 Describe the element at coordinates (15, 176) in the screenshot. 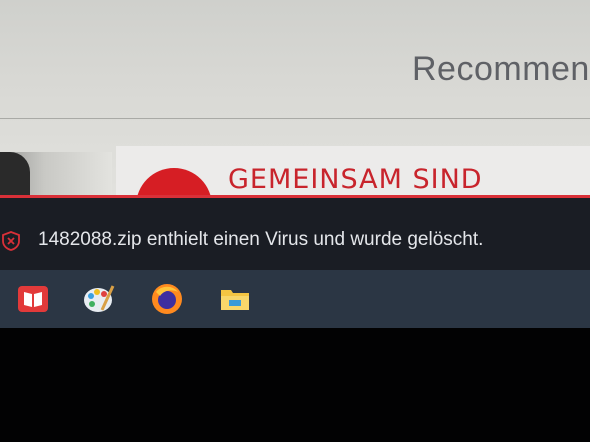

I see `thumbnail-image` at that location.